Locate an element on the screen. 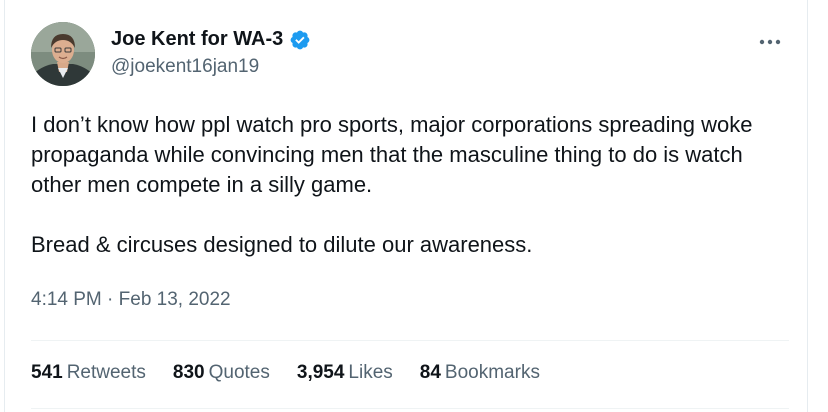 The width and height of the screenshot is (828, 412). avatar is located at coordinates (63, 54).